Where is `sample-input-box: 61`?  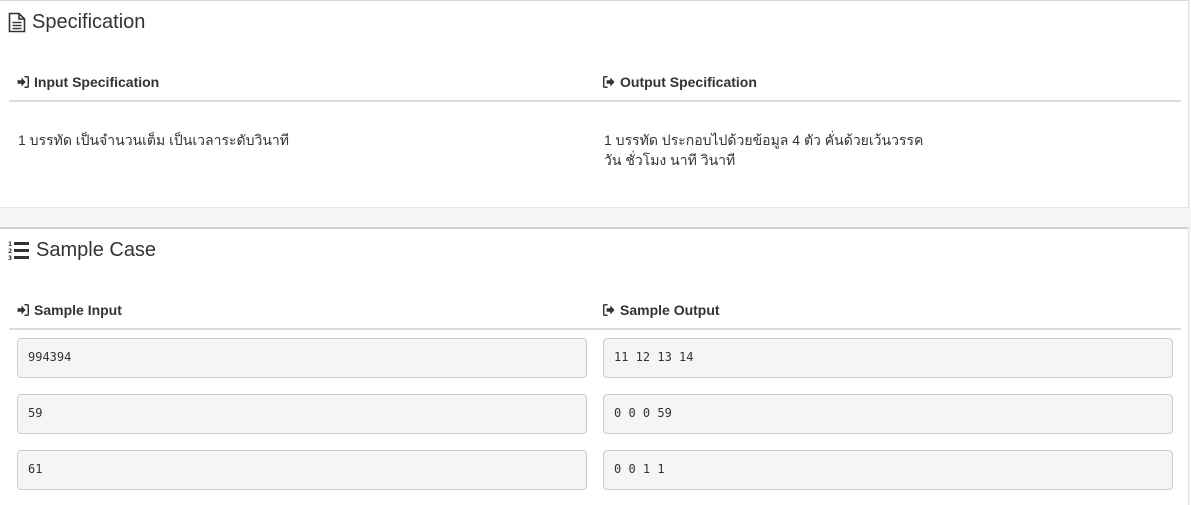
sample-input-box: 61 is located at coordinates (302, 470).